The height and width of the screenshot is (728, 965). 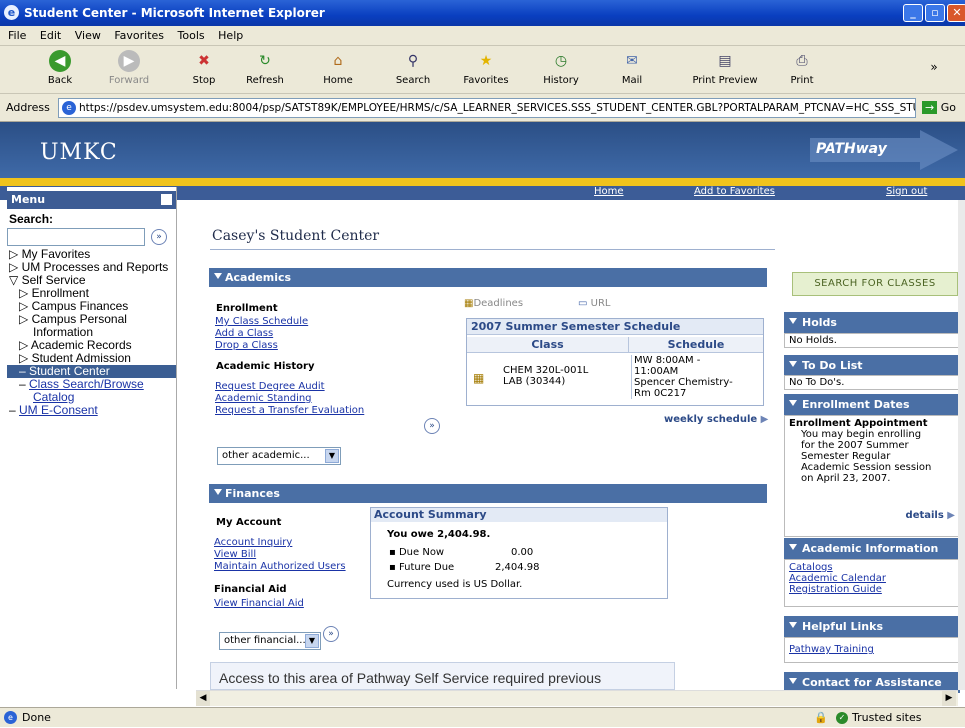 What do you see at coordinates (60, 68) in the screenshot?
I see `back-button: ◀ Back` at bounding box center [60, 68].